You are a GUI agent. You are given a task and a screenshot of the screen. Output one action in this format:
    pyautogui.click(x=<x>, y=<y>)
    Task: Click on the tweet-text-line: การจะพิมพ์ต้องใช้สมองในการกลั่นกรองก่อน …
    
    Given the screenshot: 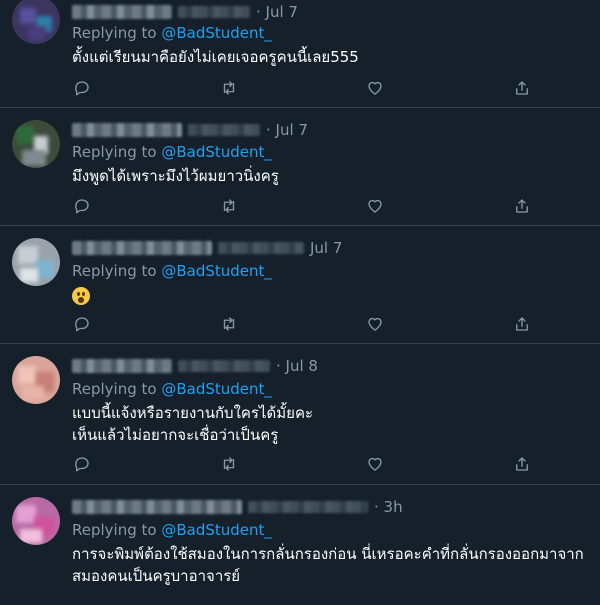 What is the action you would take?
    pyautogui.click(x=328, y=554)
    